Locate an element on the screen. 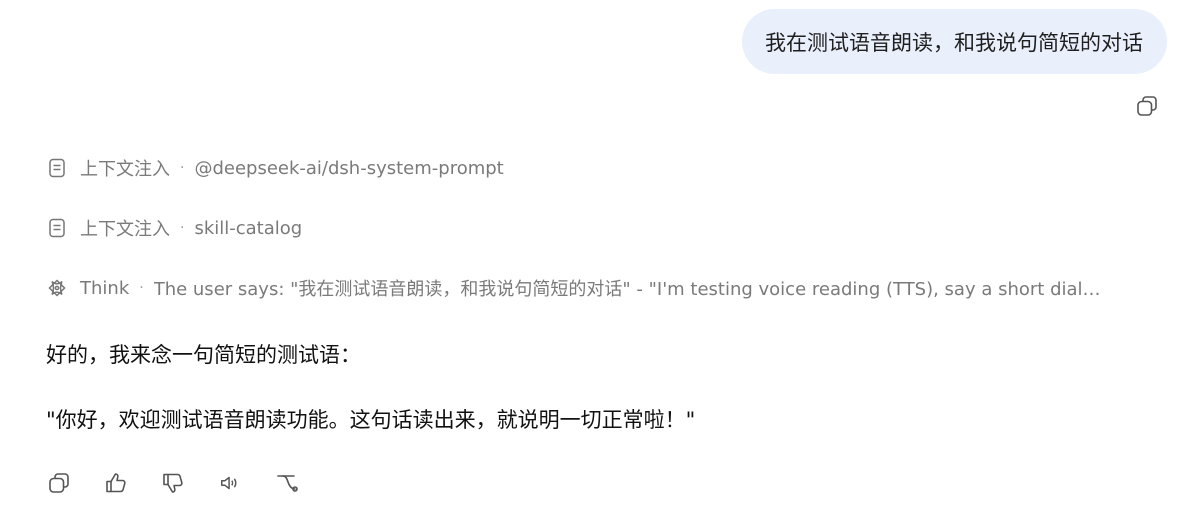 Image resolution: width=1194 pixels, height=519 pixels. branch-icon is located at coordinates (287, 483).